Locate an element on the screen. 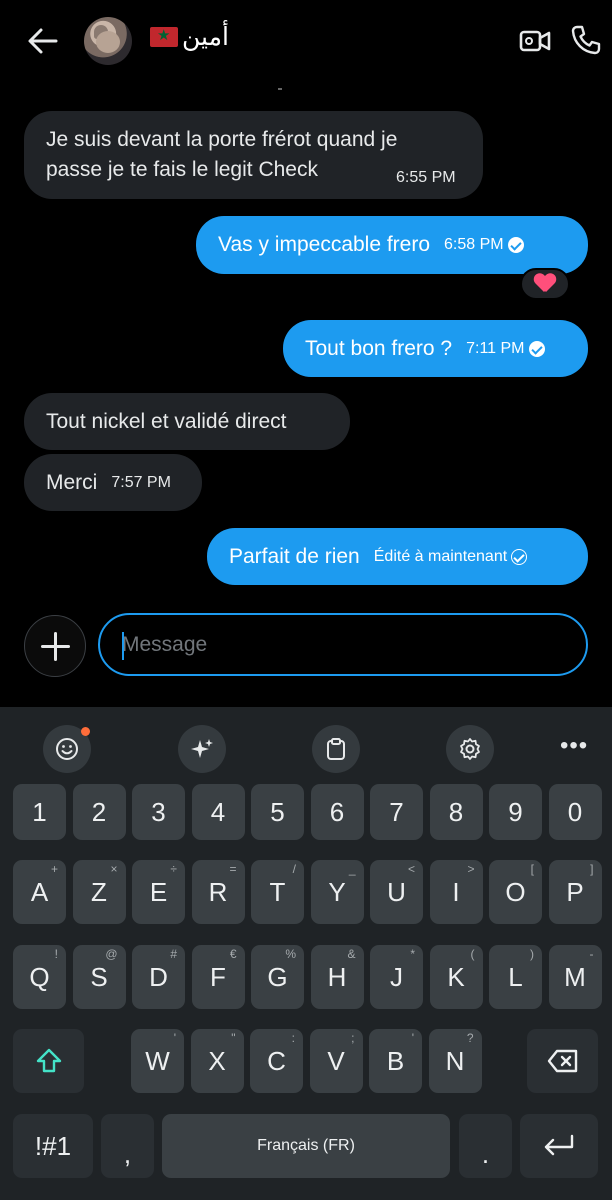 The height and width of the screenshot is (1200, 612). shift-icon is located at coordinates (48, 1060).